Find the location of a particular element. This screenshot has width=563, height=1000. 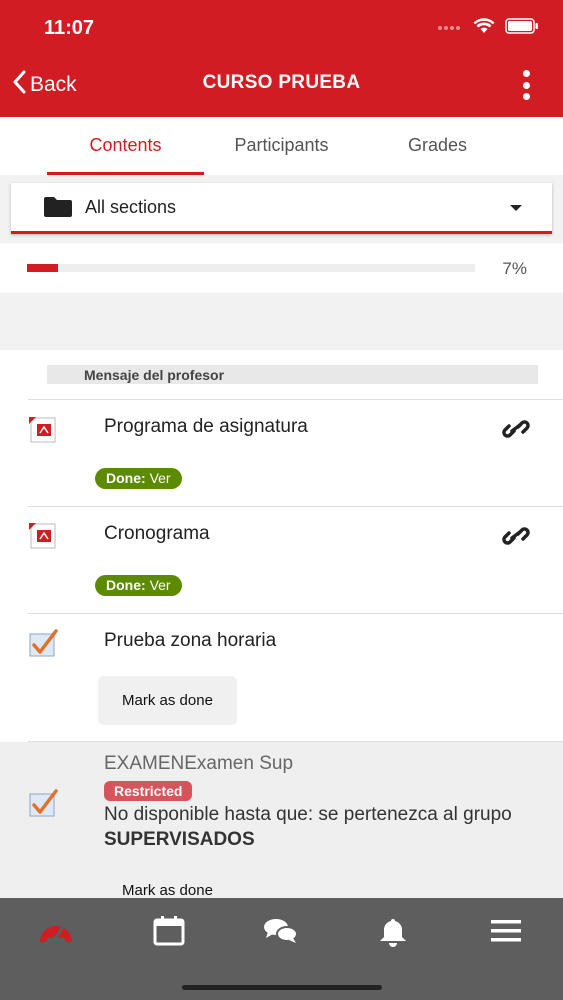

status-icons is located at coordinates (488, 28).